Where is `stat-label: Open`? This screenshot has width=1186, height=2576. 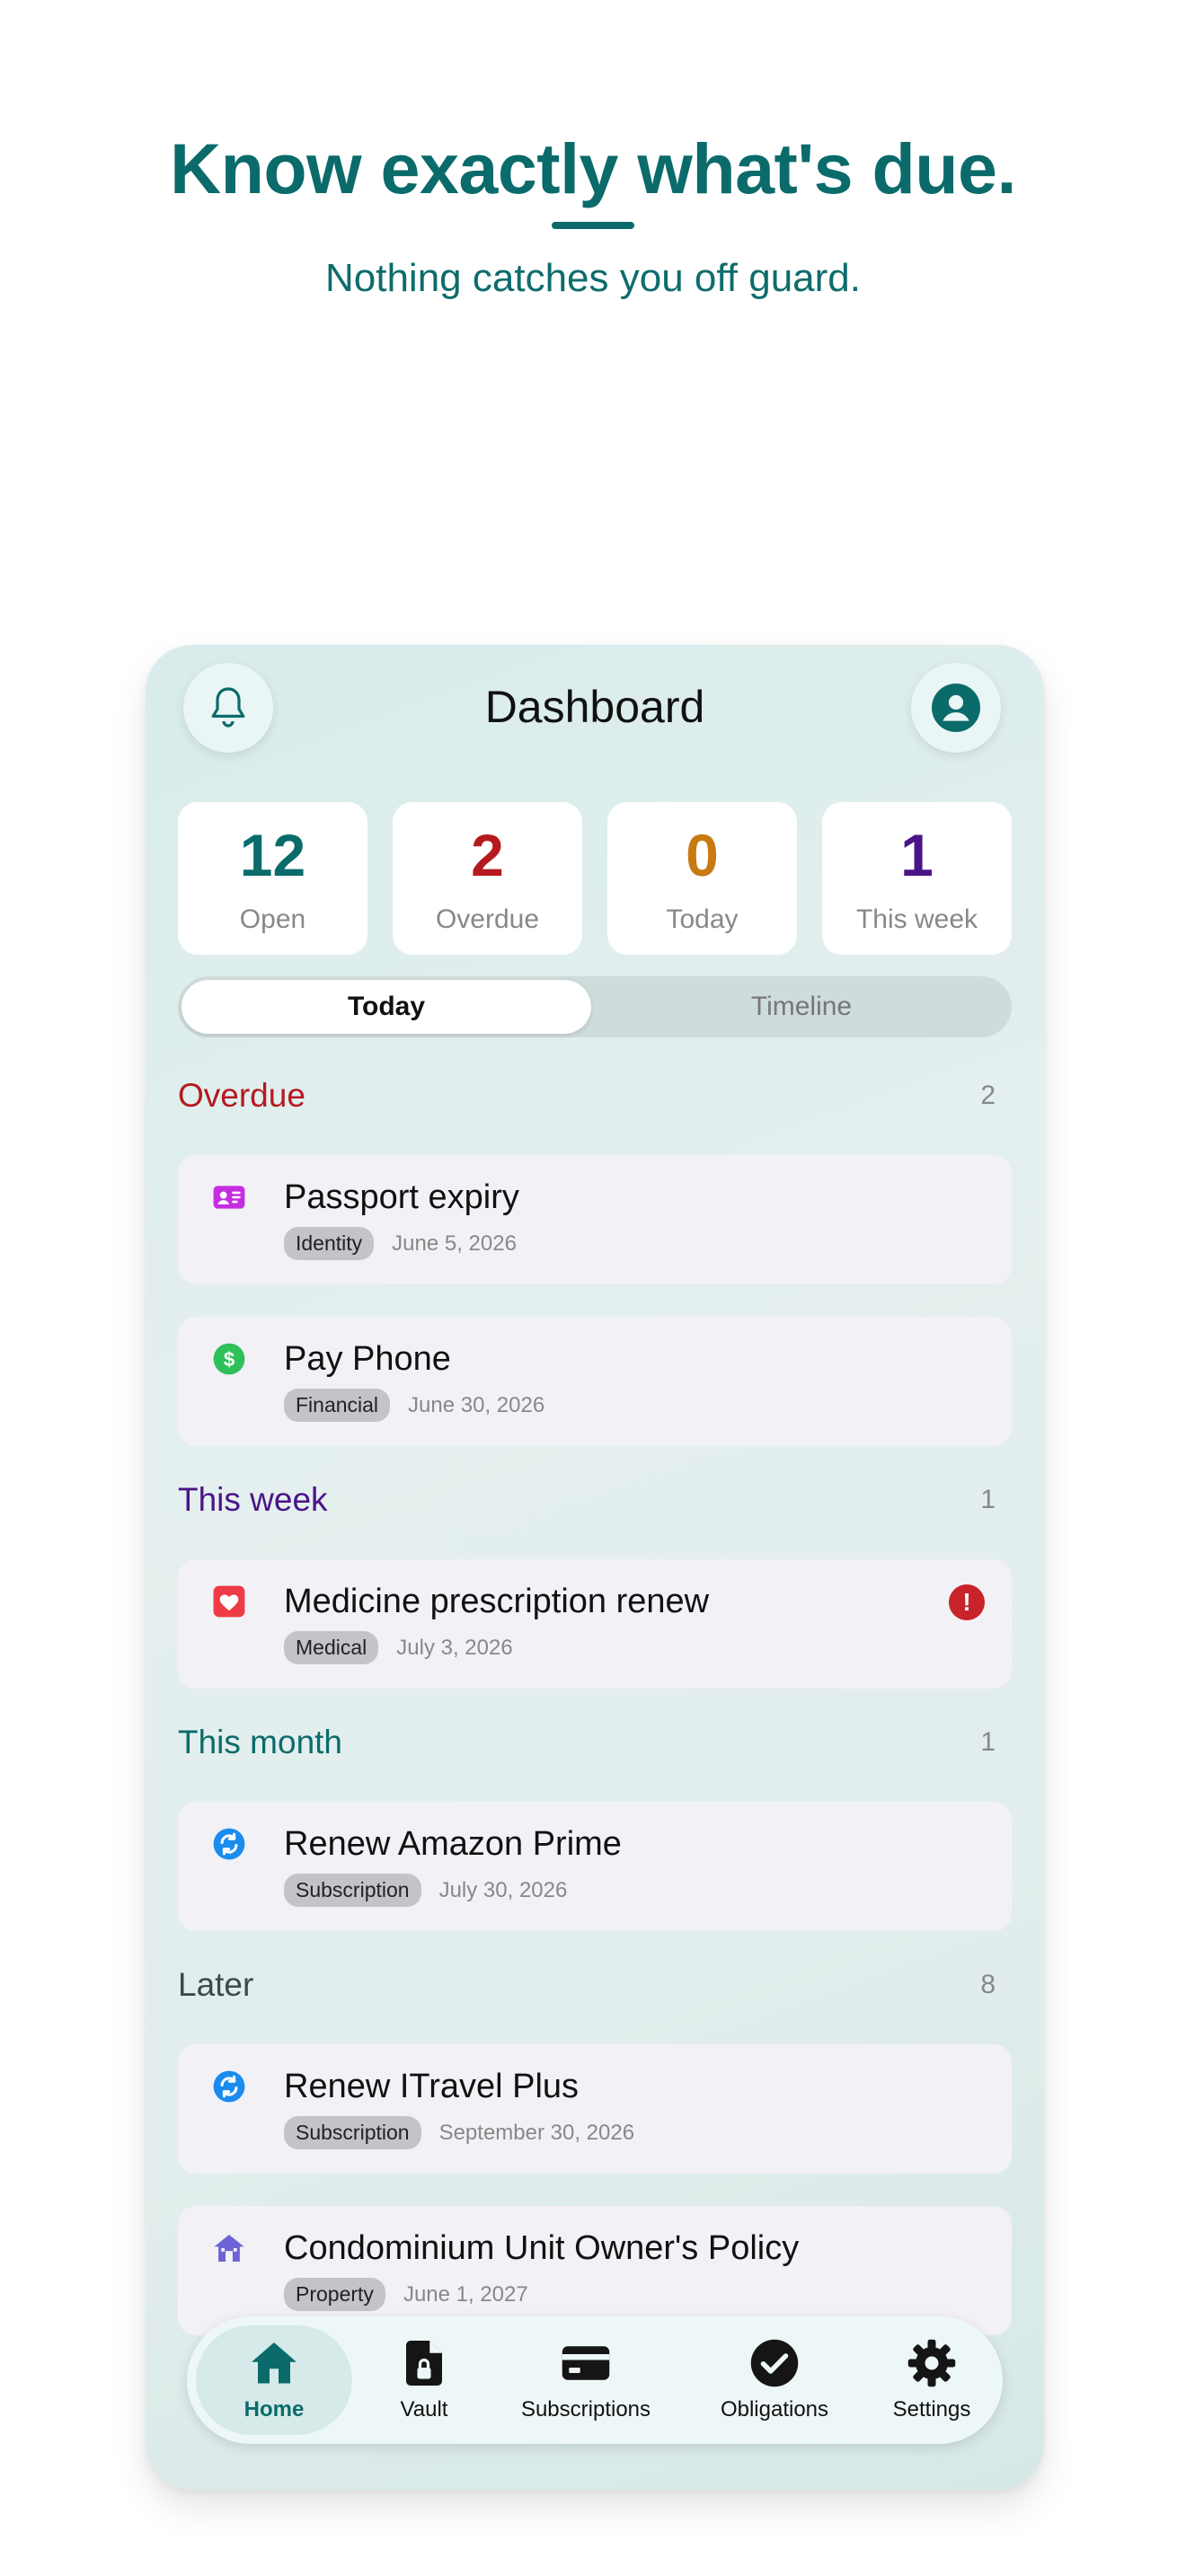
stat-label: Open is located at coordinates (272, 919).